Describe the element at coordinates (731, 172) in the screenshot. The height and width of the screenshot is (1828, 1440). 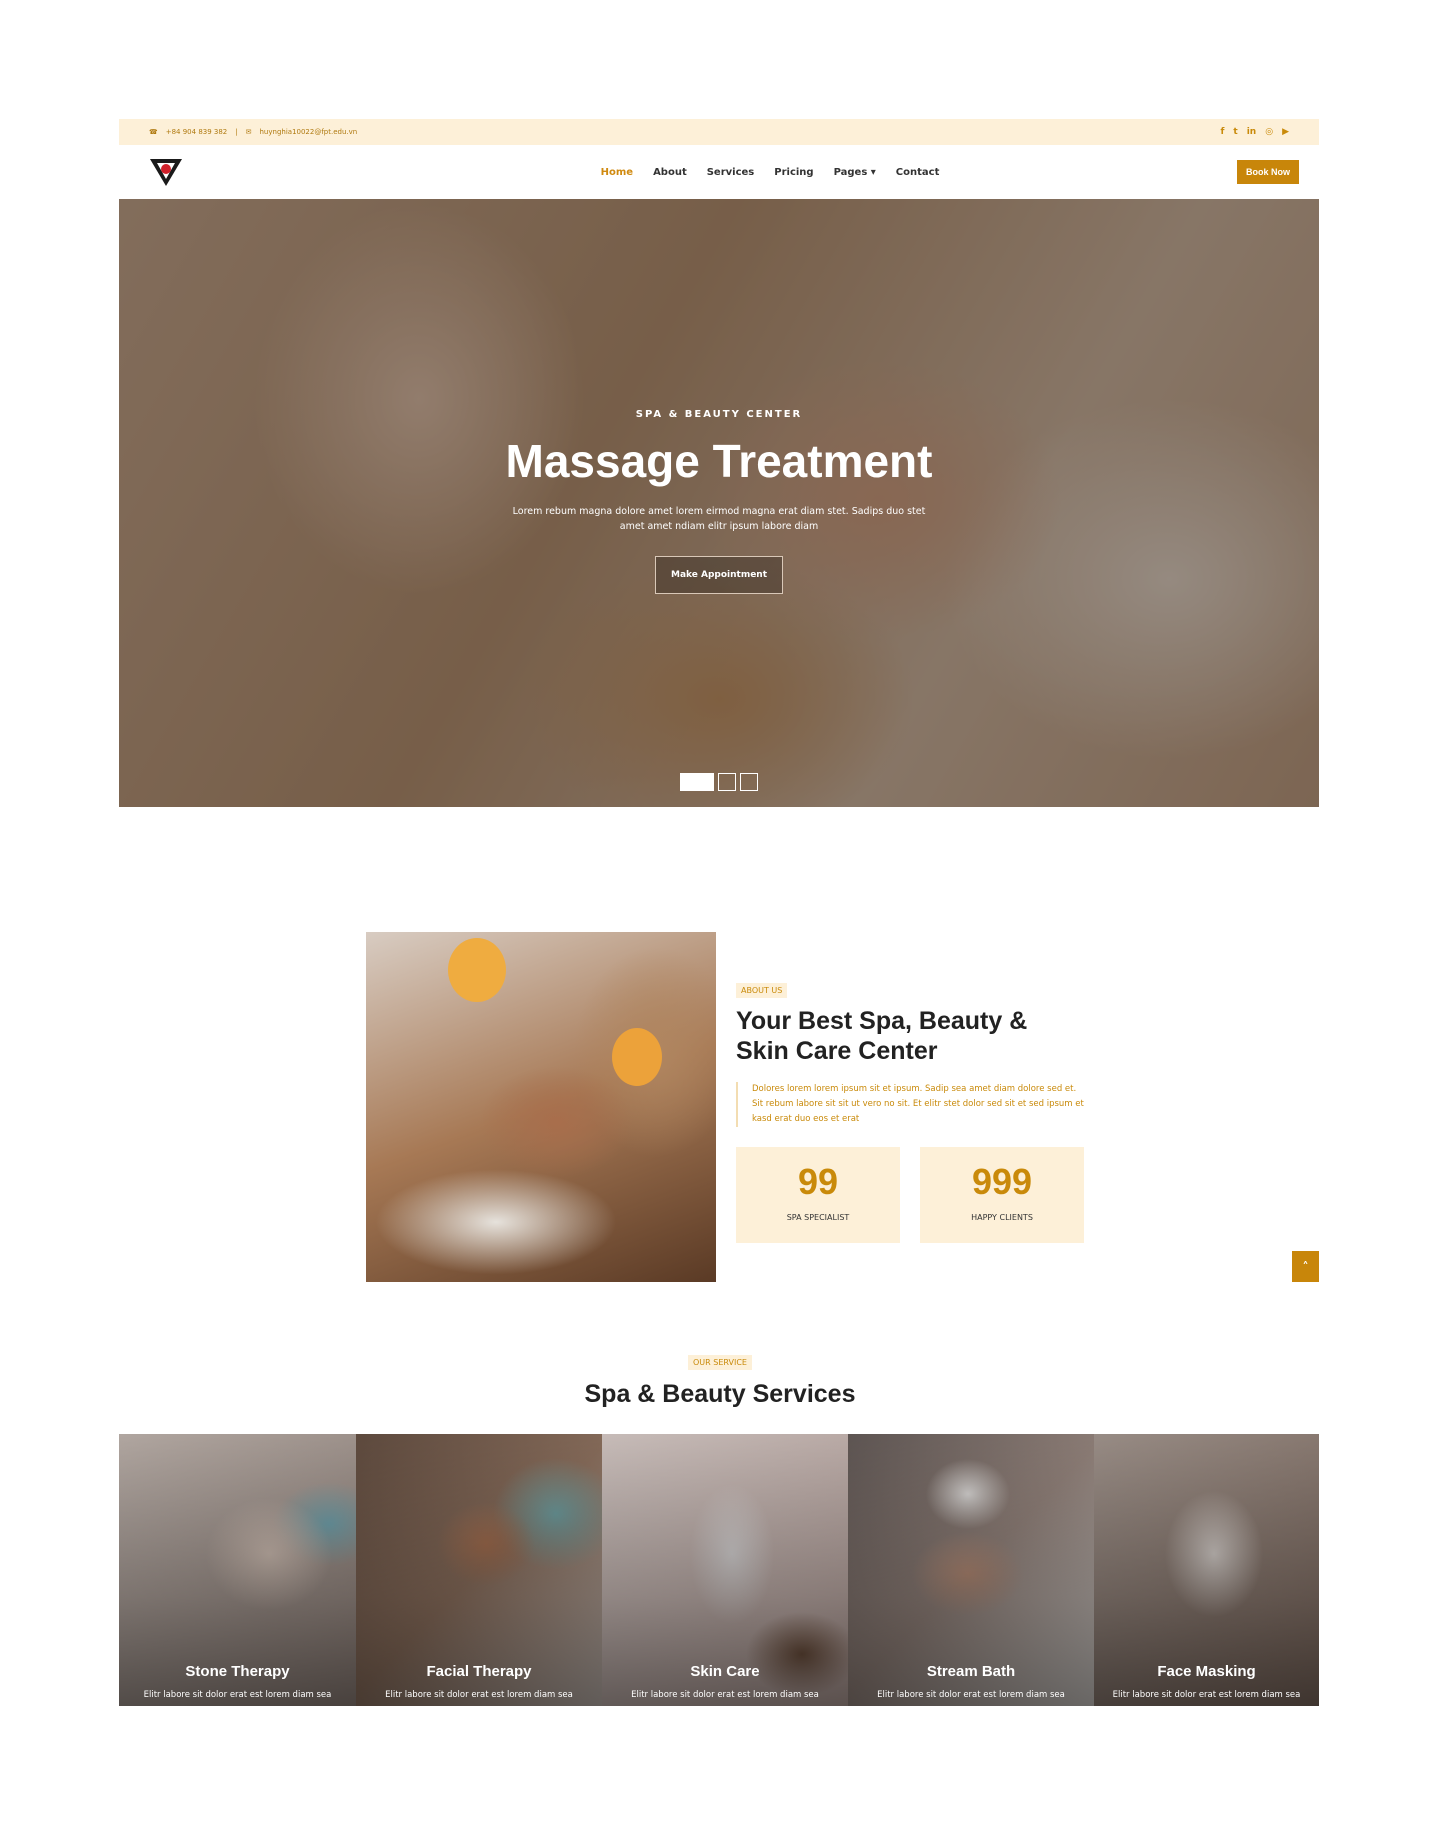
I see `nav-item-services: Services` at that location.